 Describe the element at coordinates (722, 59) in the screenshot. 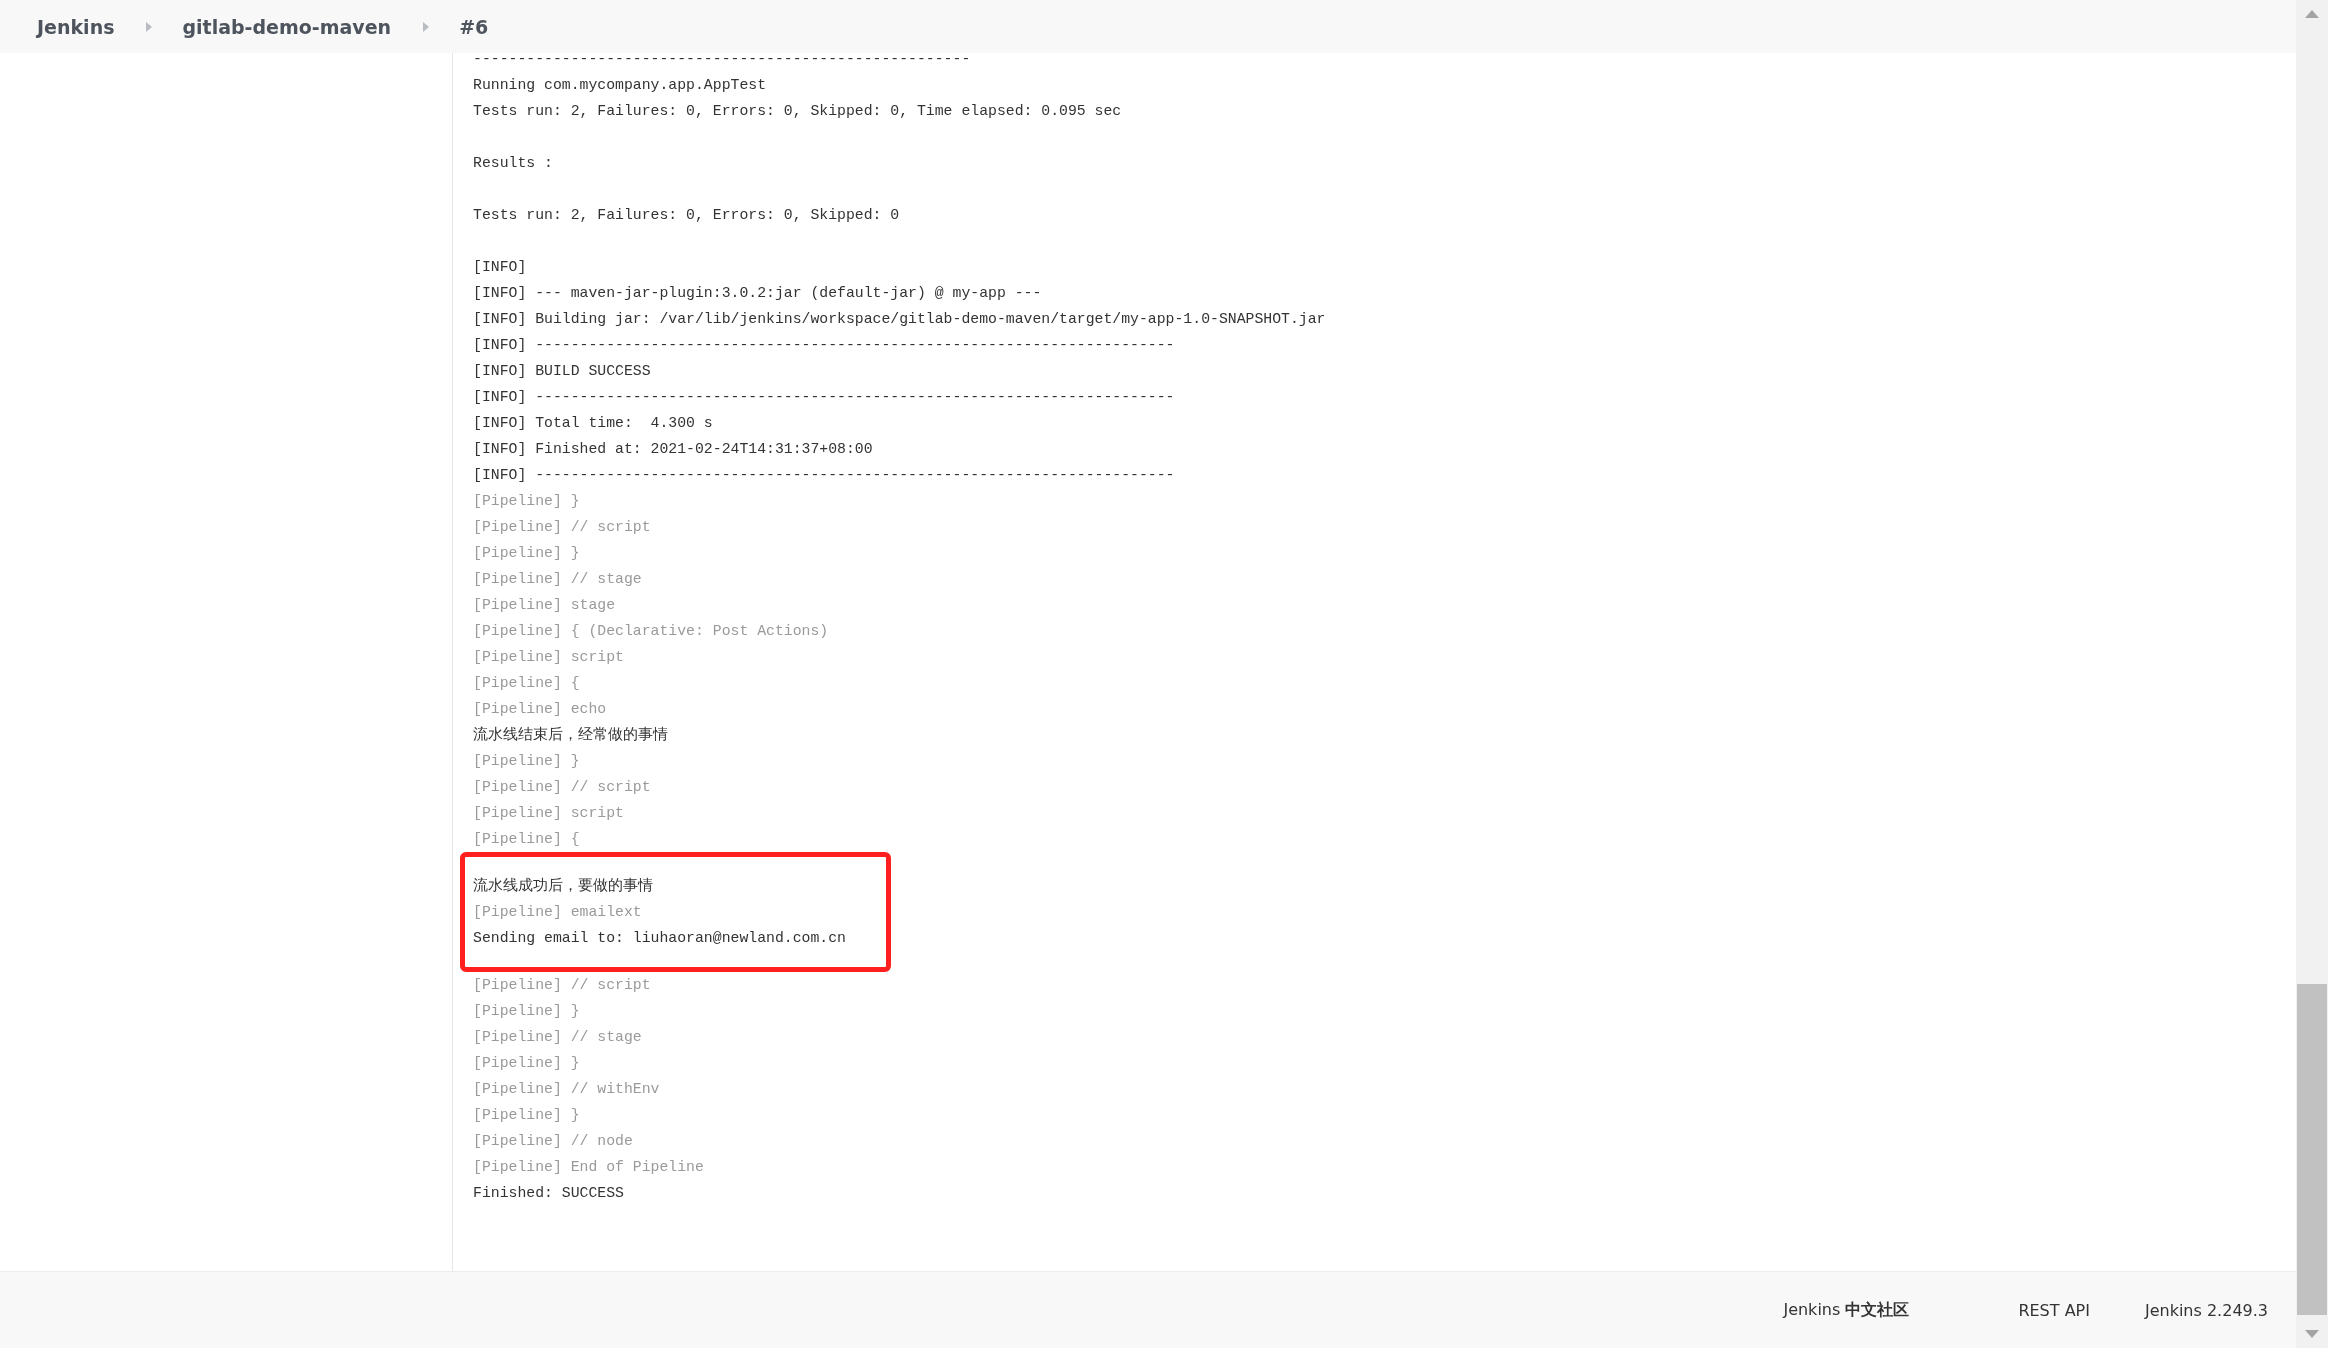

I see `console-line: --------------------------------------------------------` at that location.